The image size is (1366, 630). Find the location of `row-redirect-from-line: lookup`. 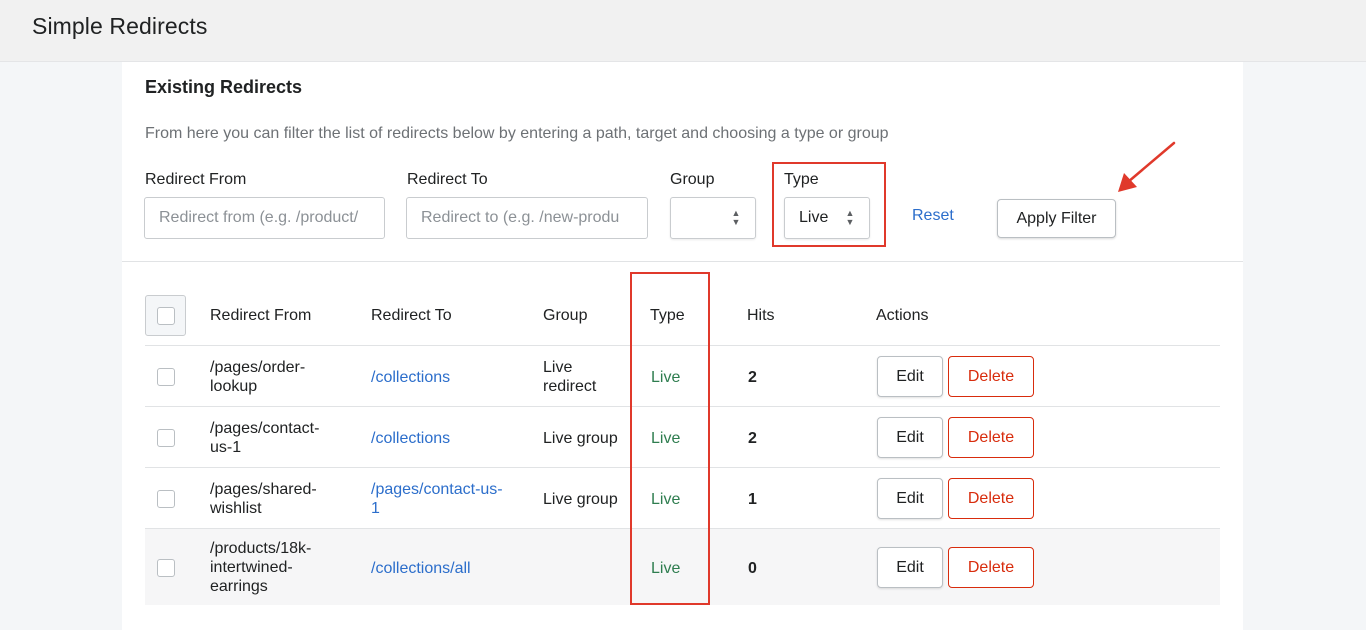

row-redirect-from-line: lookup is located at coordinates (234, 386).